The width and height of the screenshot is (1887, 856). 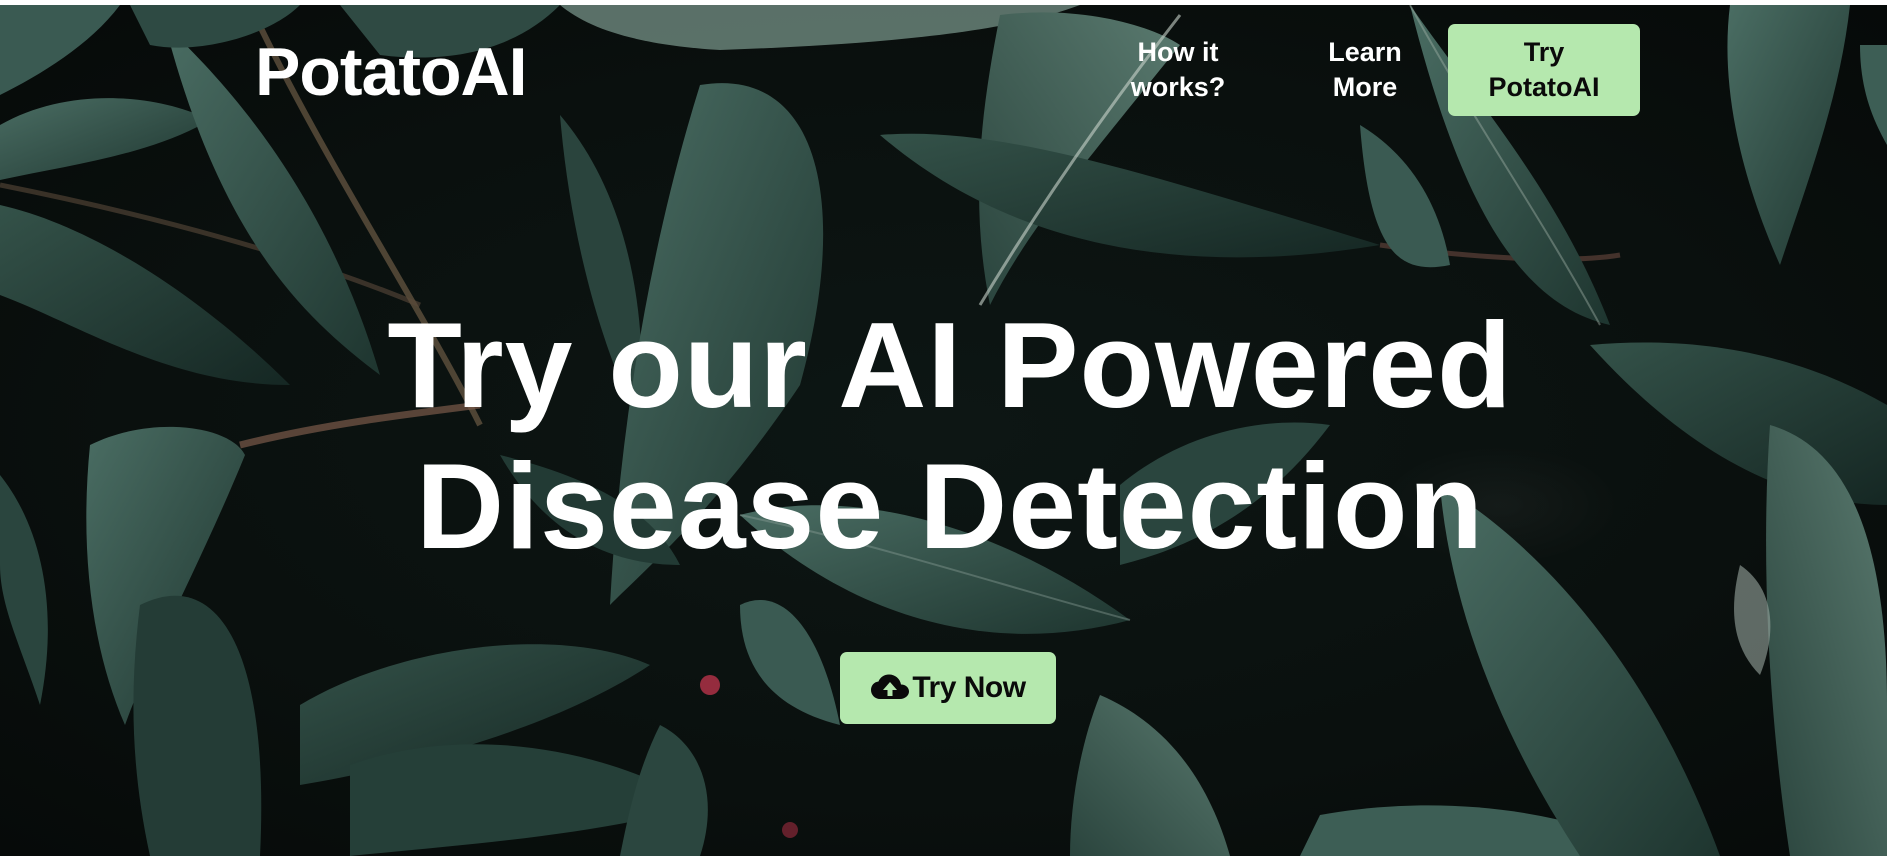 I want to click on try-potatoai-button: Try PotatoAI, so click(x=1544, y=70).